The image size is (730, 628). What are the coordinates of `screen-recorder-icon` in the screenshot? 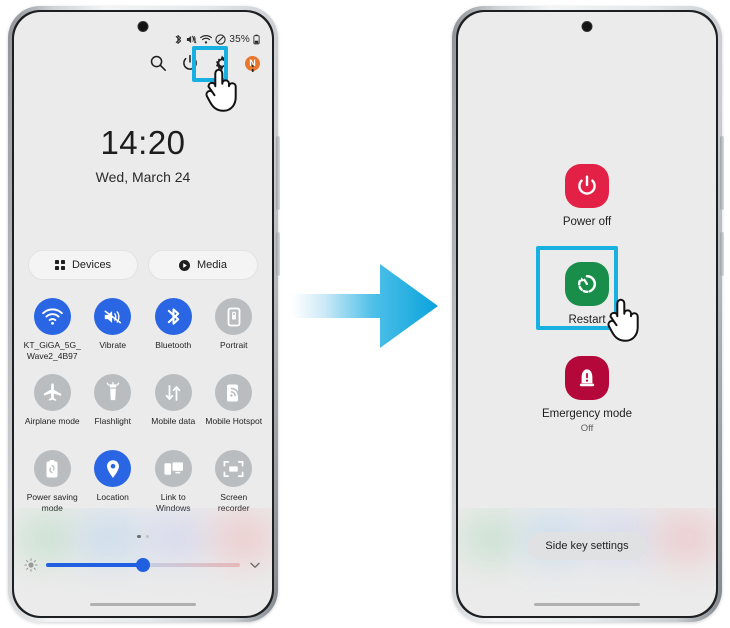 It's located at (234, 468).